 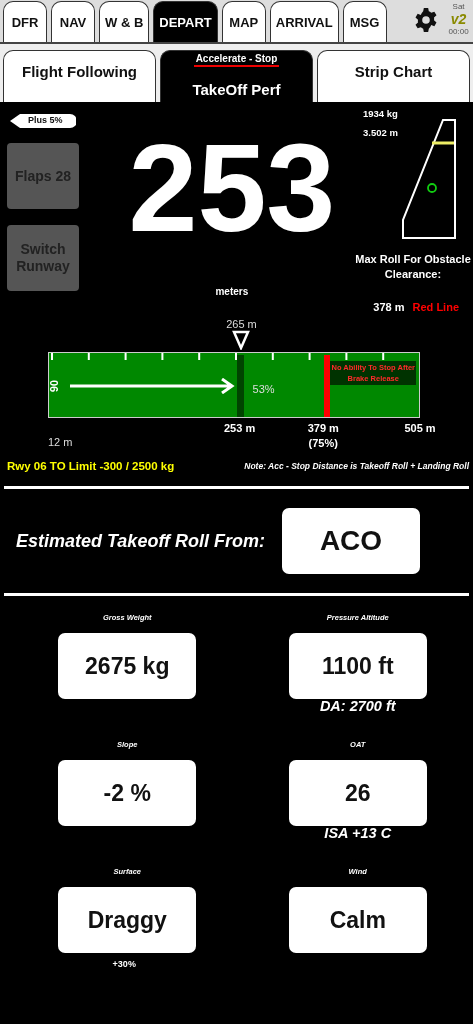 I want to click on value-button: 1100 ft, so click(x=357, y=666).